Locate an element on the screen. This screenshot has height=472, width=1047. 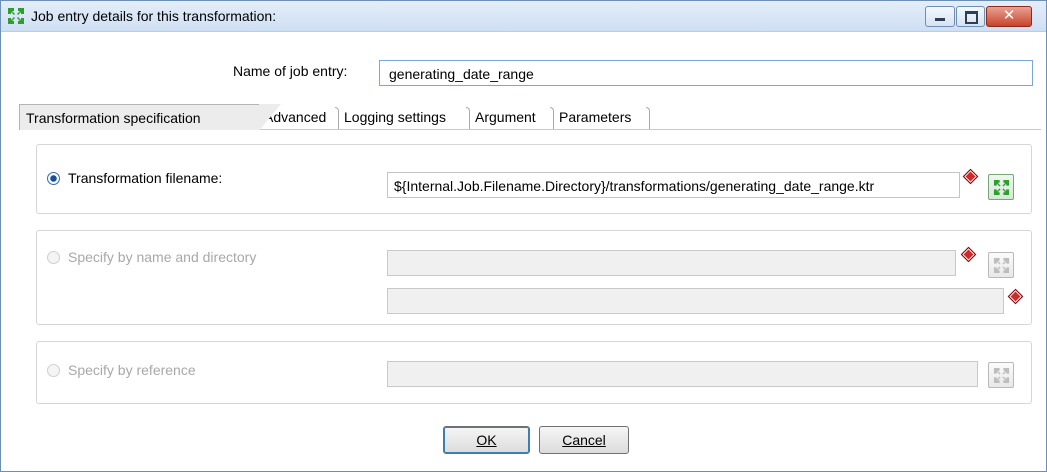
minimize-button is located at coordinates (940, 16).